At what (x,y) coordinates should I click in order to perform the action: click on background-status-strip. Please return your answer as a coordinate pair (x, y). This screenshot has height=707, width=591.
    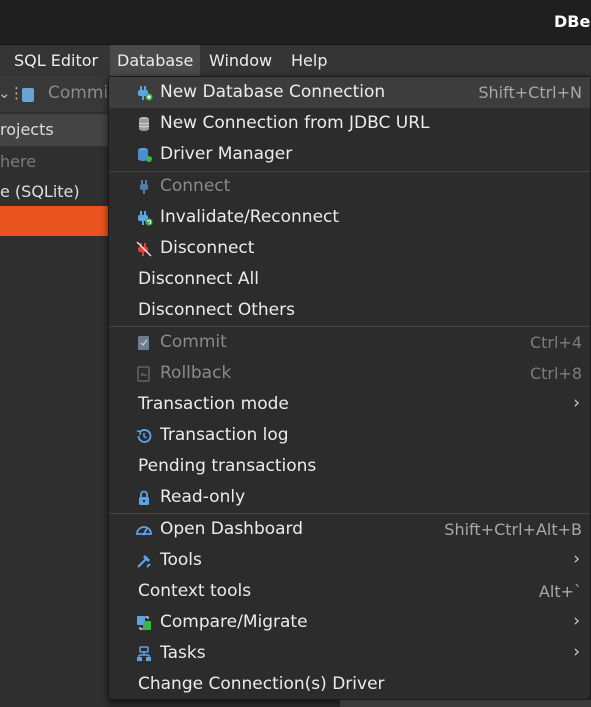
    Looking at the image, I should click on (465, 703).